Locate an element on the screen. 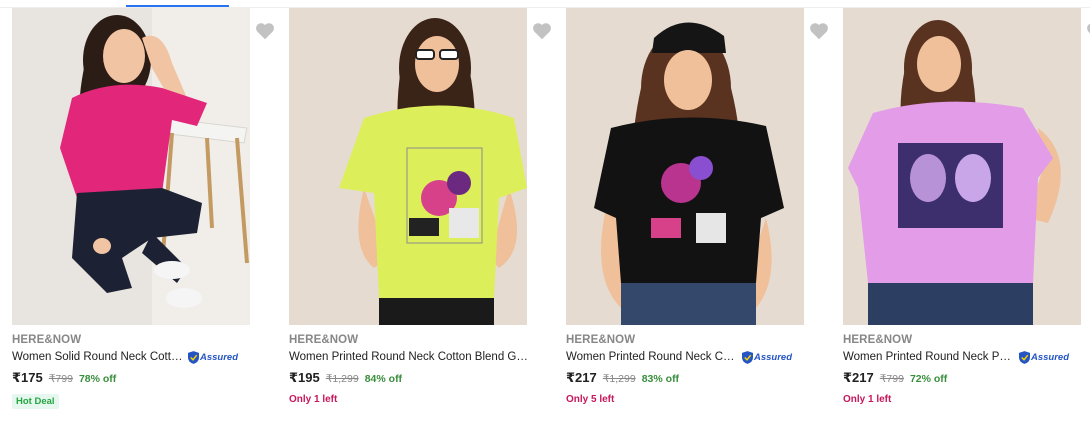  product-title: Women Printed Round Neck Cotton T-shirt is located at coordinates (652, 357).